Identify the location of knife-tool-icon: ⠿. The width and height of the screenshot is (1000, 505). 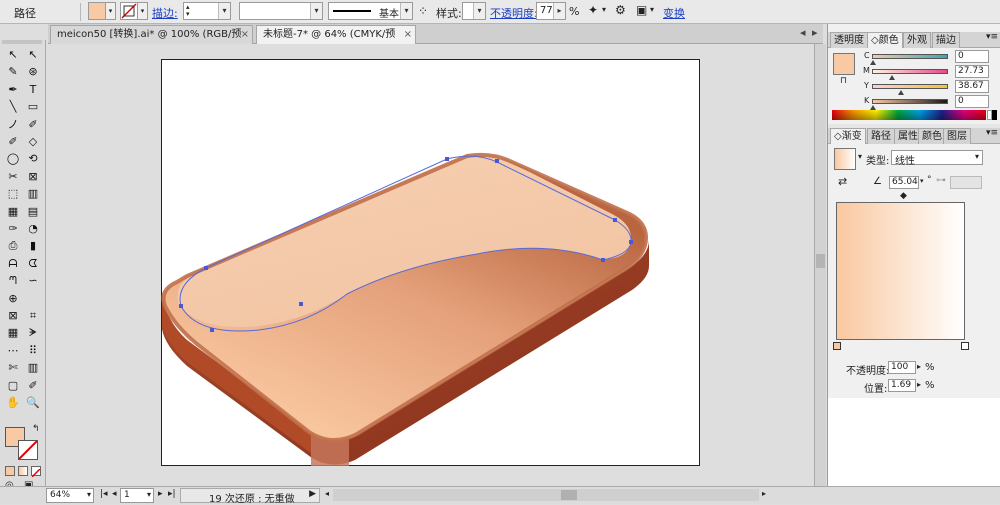
(33, 350).